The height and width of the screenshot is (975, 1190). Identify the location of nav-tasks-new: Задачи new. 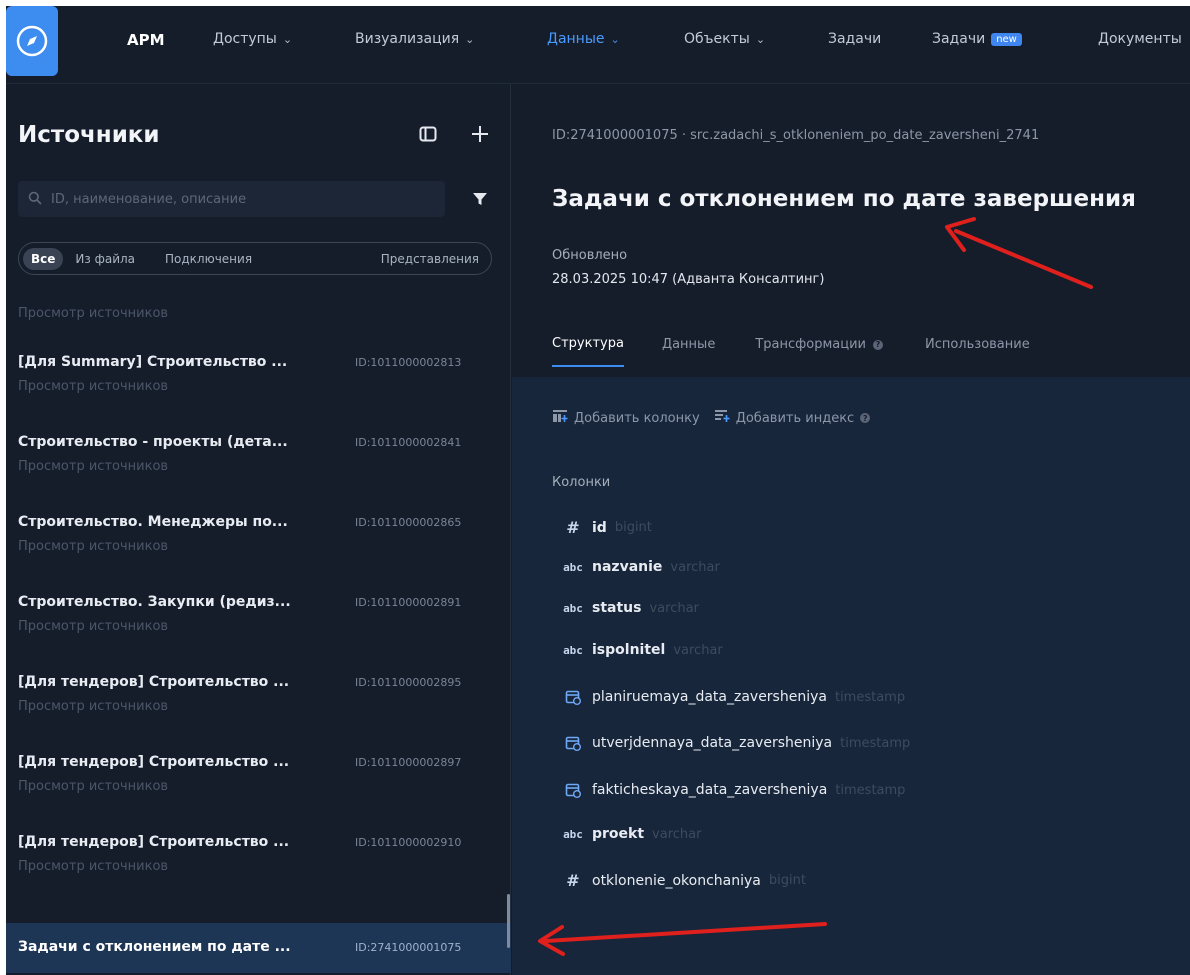
(977, 39).